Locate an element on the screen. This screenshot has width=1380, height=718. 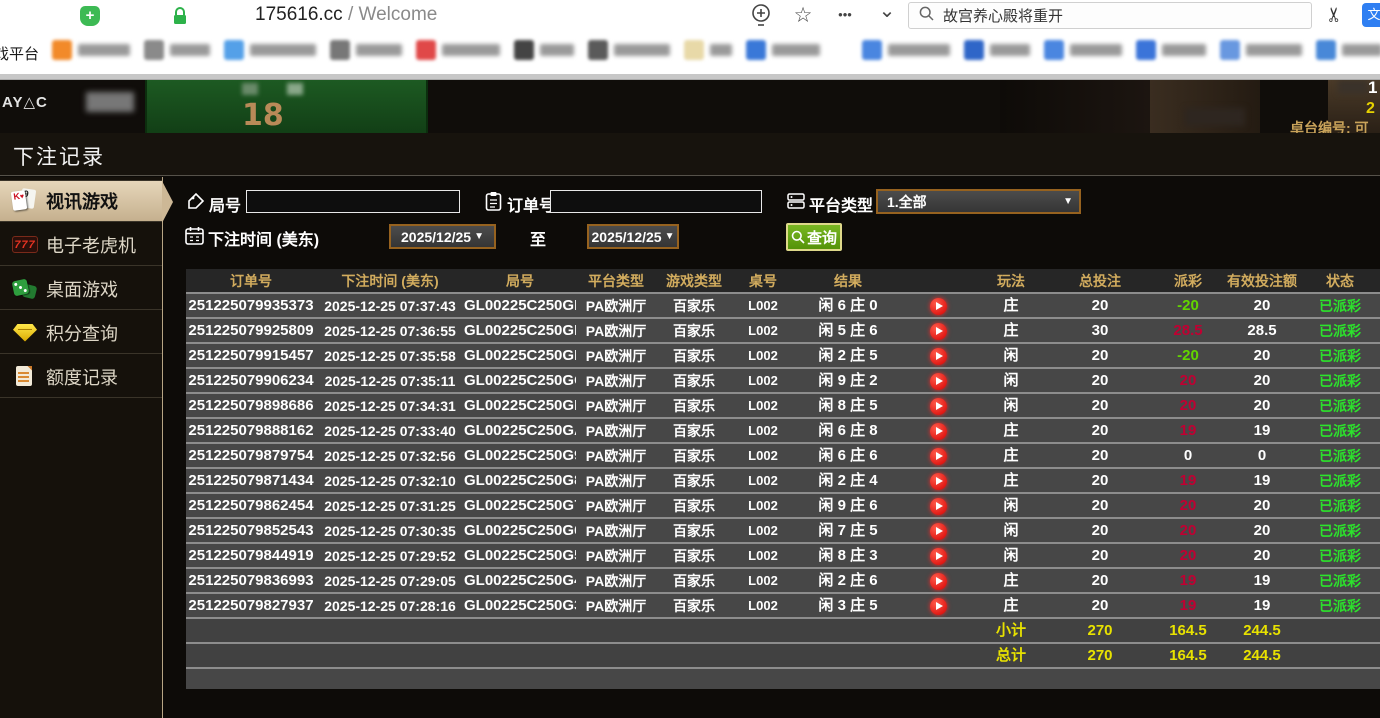
search-icon is located at coordinates (926, 16).